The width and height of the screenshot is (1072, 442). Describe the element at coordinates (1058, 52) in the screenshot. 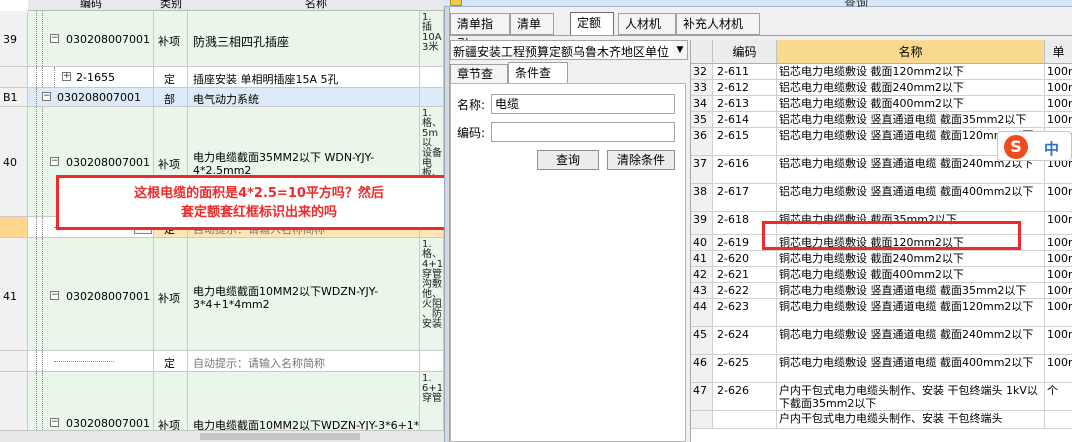

I see `header-unit: 单` at that location.